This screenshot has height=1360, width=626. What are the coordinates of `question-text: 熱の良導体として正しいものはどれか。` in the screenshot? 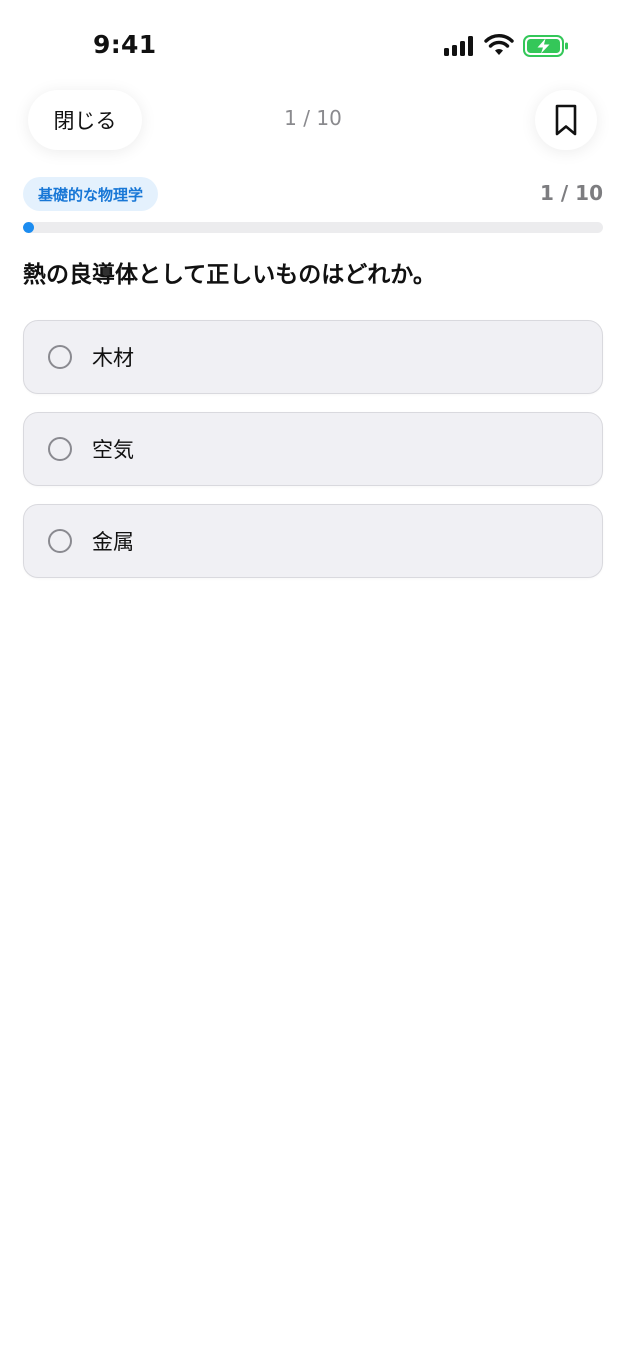 It's located at (229, 275).